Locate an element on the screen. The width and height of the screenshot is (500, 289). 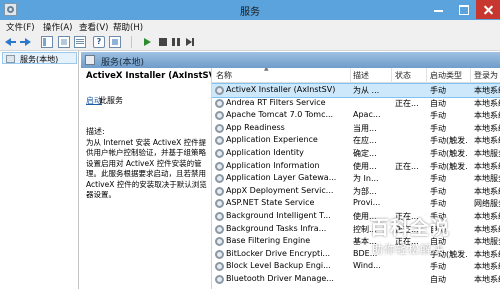
description-label: 描述: is located at coordinates (95, 131).